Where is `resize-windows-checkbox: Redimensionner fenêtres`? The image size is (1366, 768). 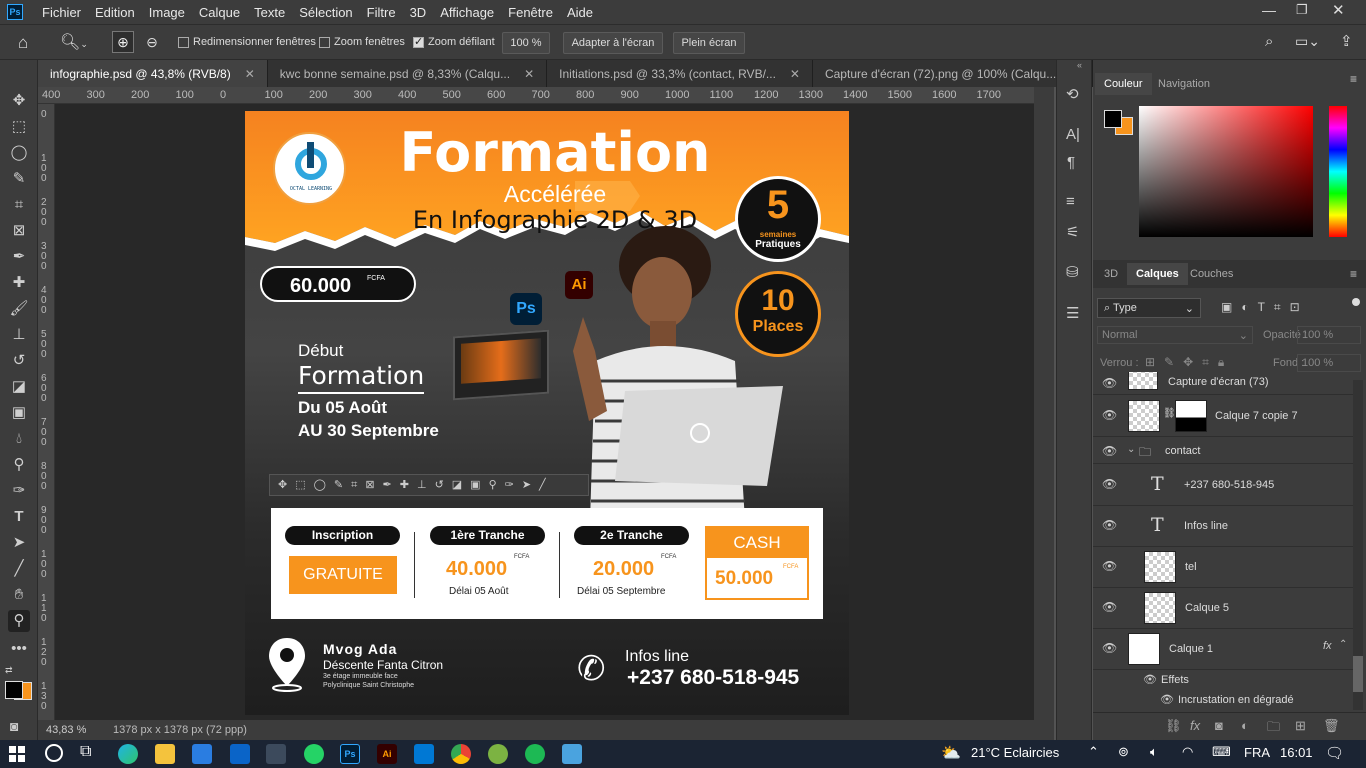 resize-windows-checkbox: Redimensionner fenêtres is located at coordinates (247, 42).